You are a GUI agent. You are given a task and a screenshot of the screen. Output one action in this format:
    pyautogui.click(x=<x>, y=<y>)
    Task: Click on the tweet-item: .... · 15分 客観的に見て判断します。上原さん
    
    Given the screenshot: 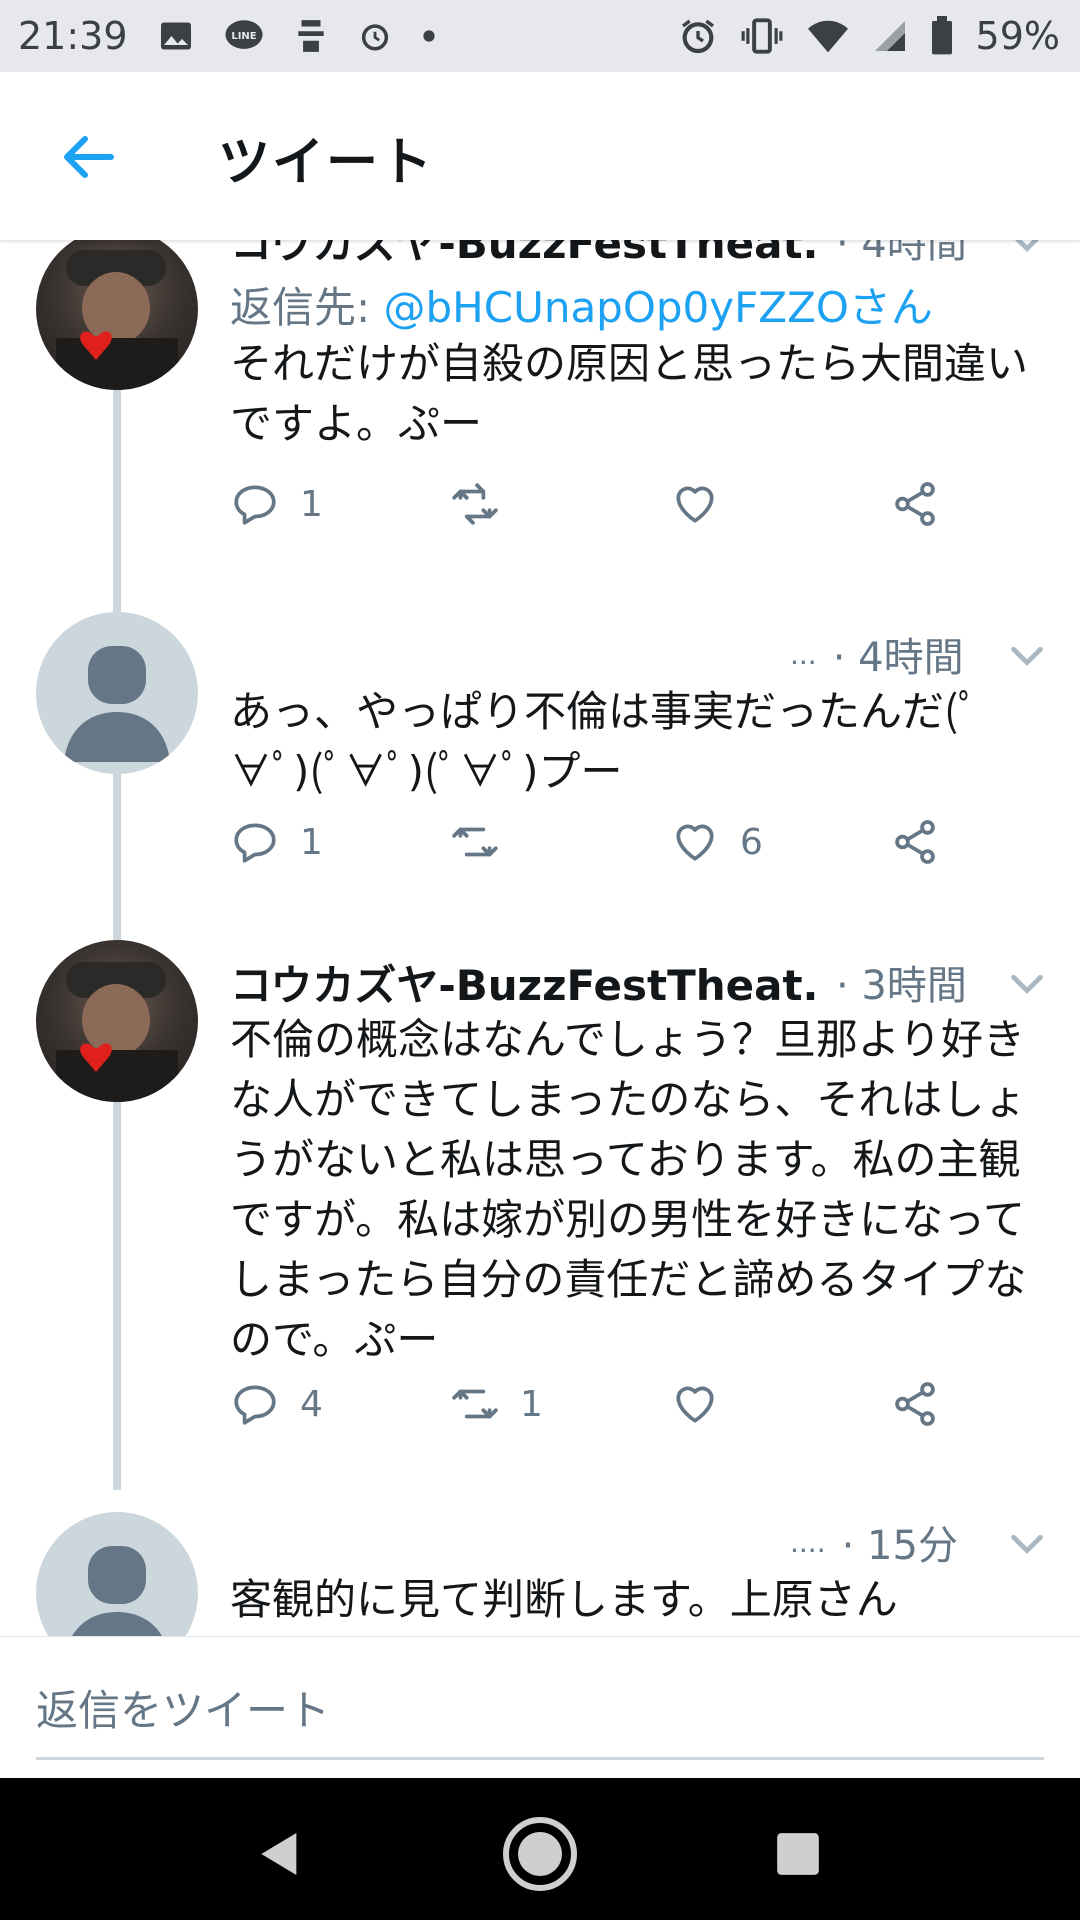 What is the action you would take?
    pyautogui.click(x=540, y=1574)
    